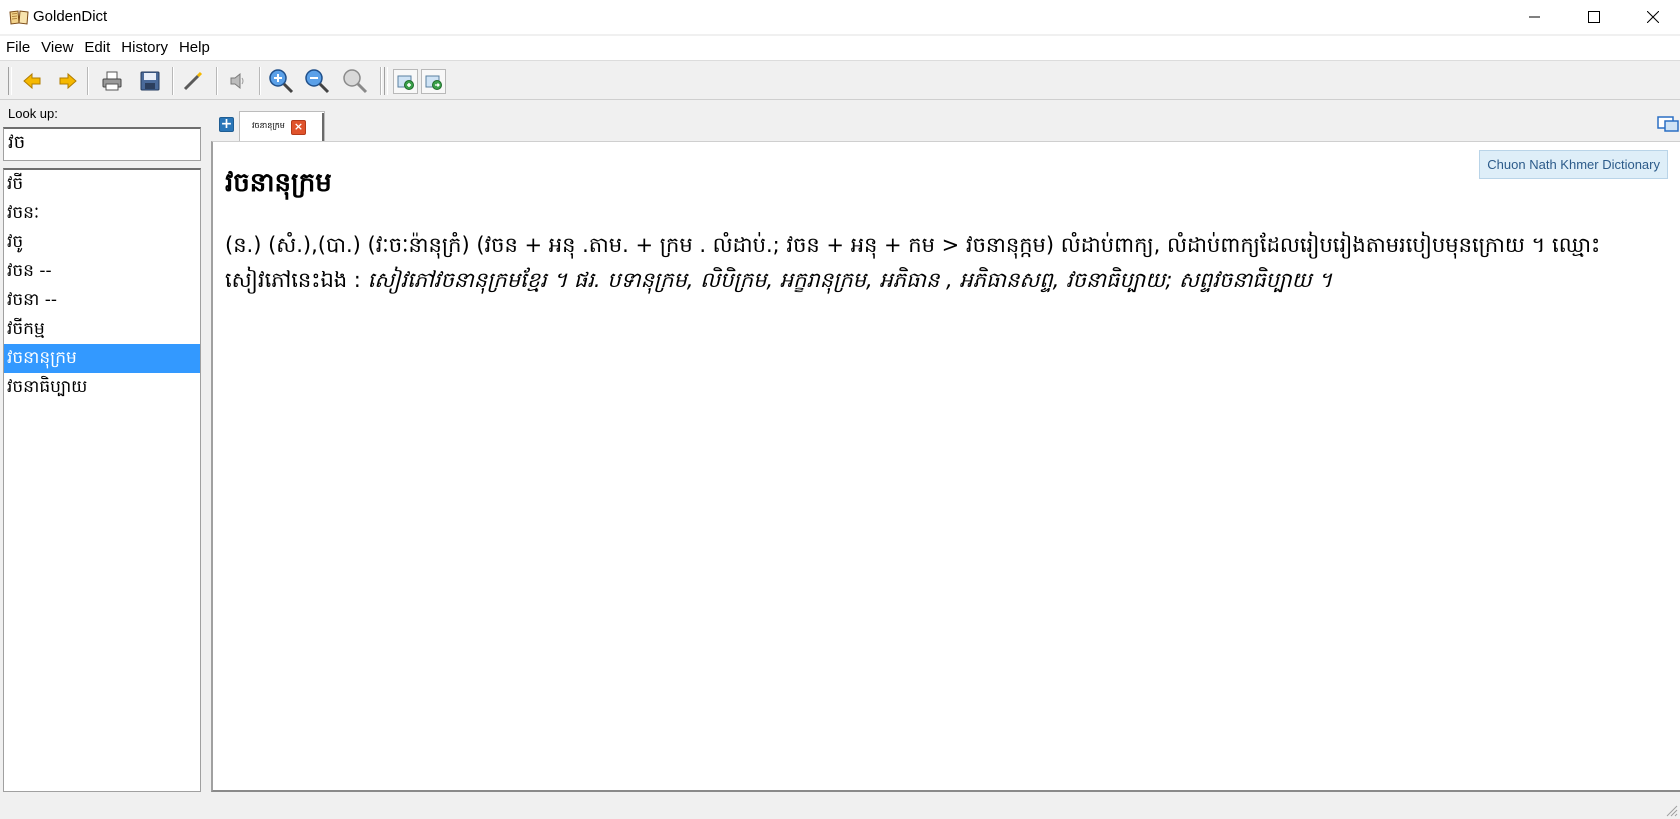 The width and height of the screenshot is (1680, 819). I want to click on zoom-in-button, so click(281, 81).